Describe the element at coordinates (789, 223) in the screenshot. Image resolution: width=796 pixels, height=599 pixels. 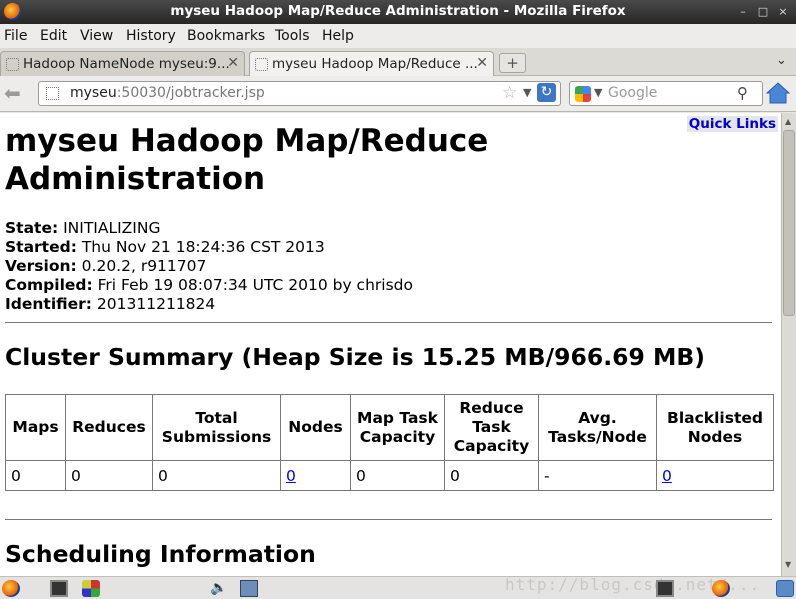
I see `scrollbar-thumb` at that location.